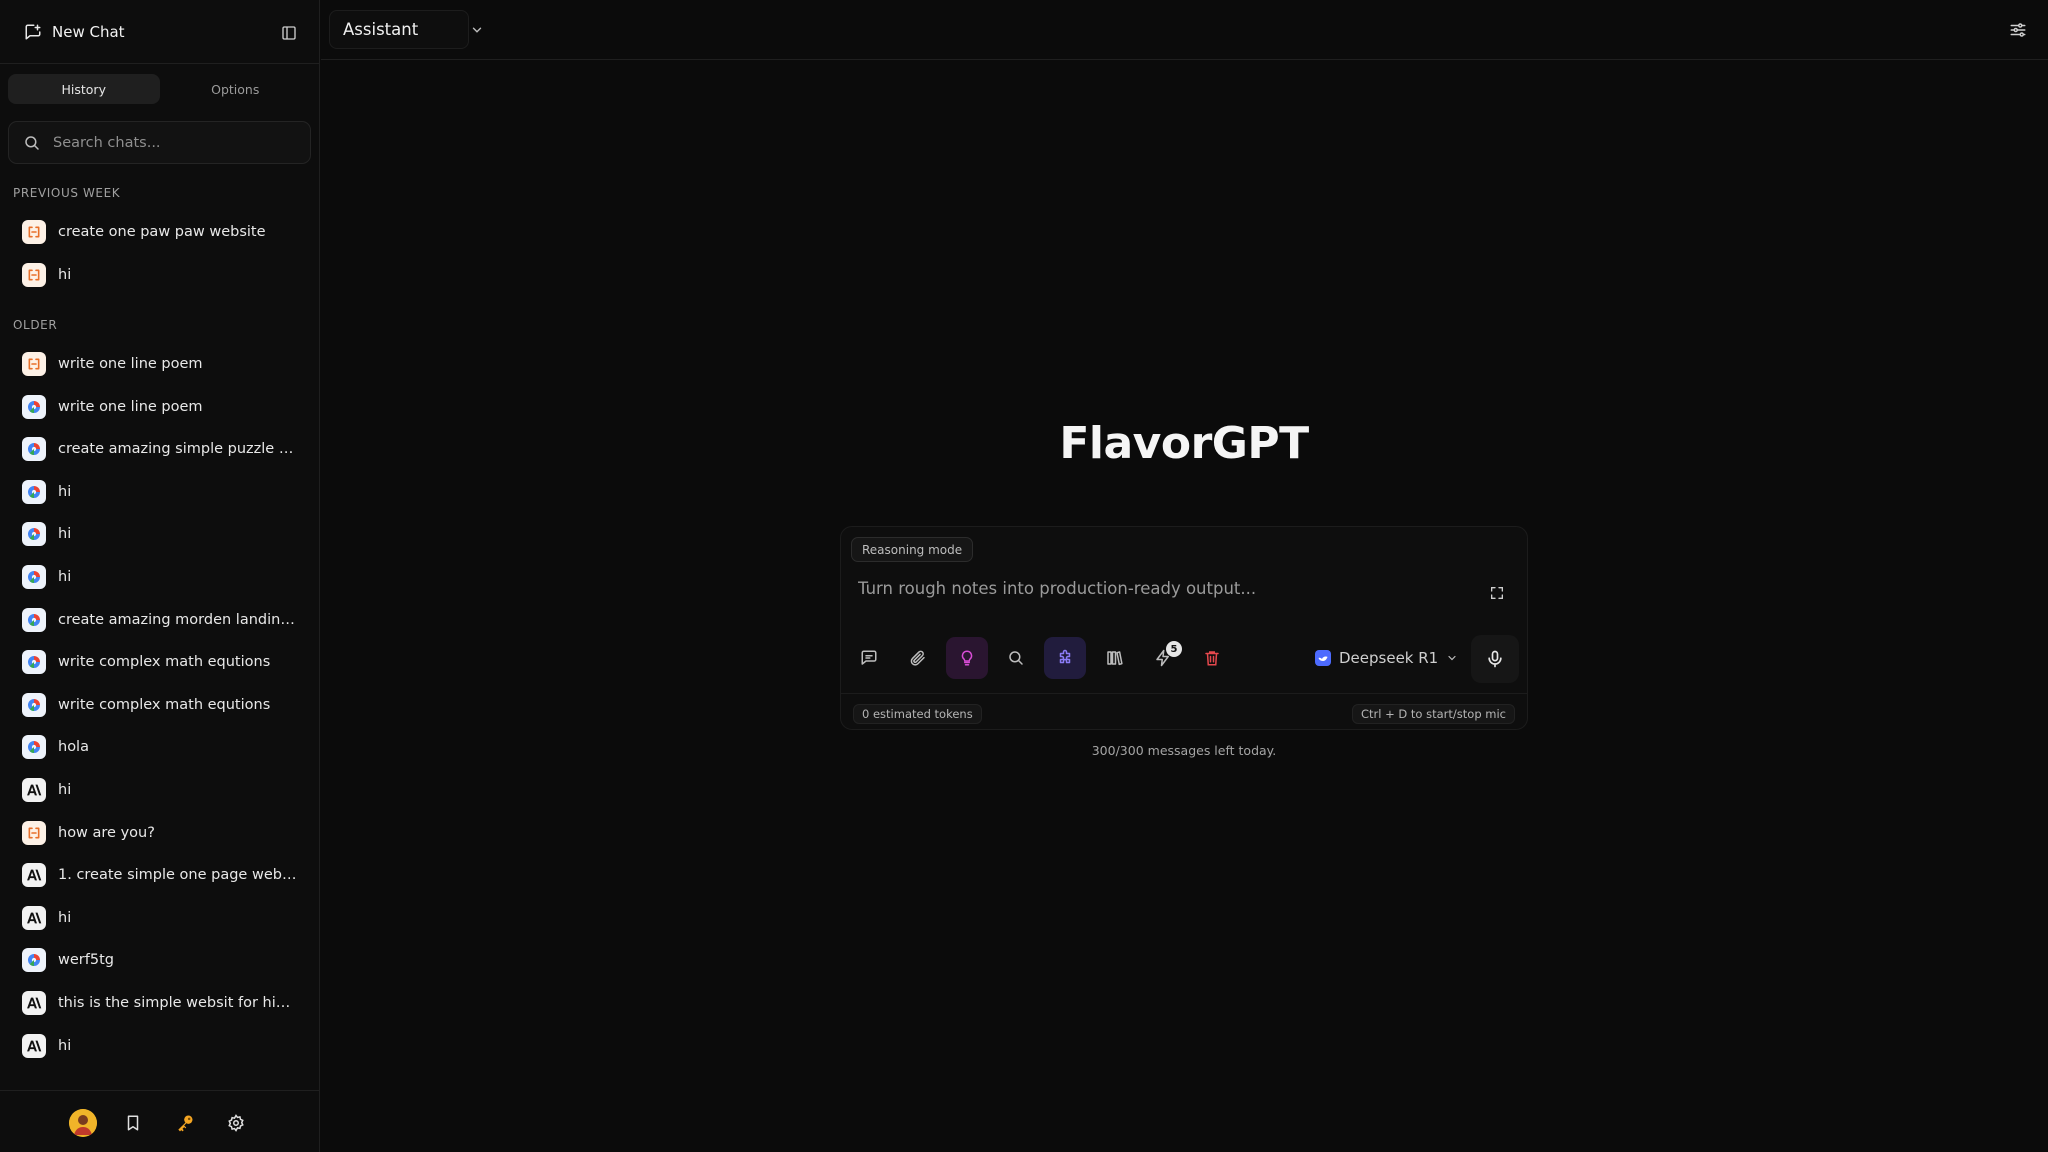  What do you see at coordinates (967, 658) in the screenshot?
I see `reasoning-toggle-button` at bounding box center [967, 658].